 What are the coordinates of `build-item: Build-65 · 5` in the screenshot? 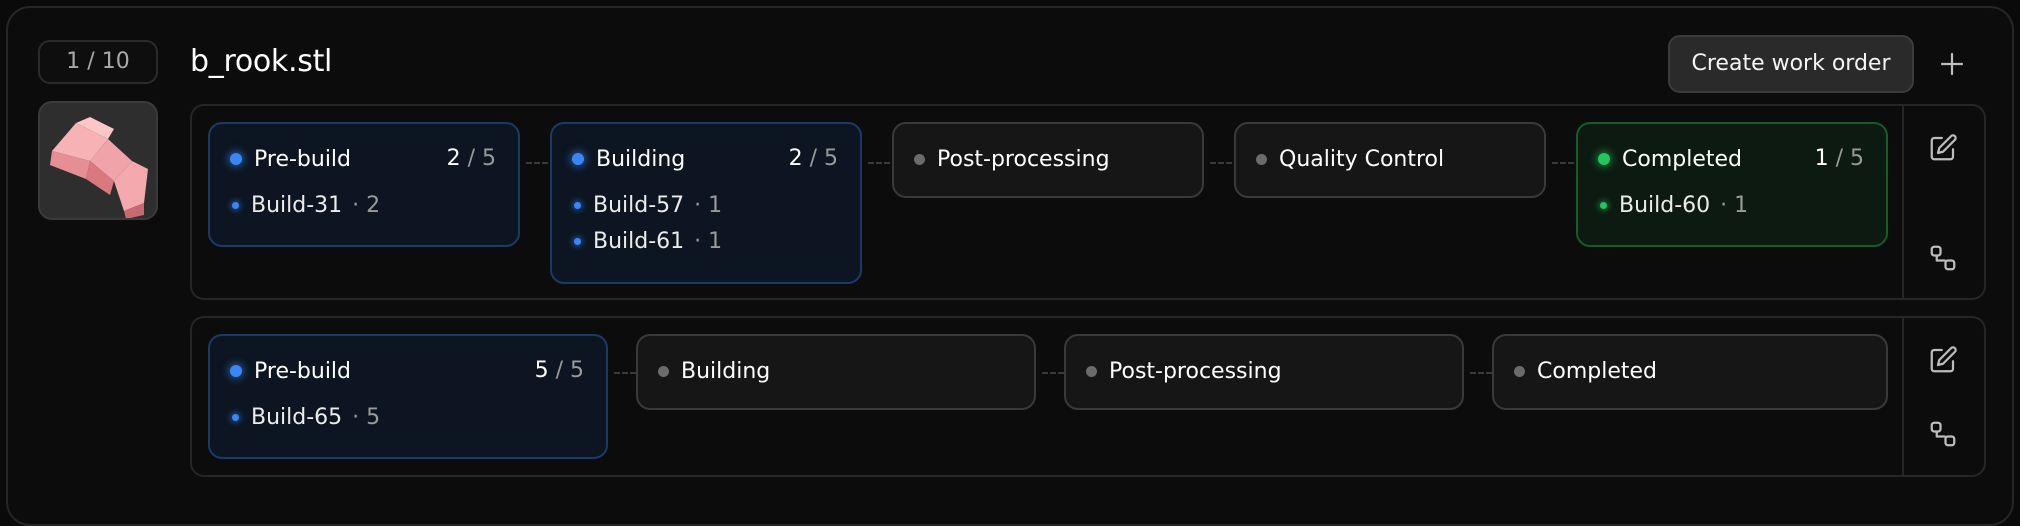 It's located at (305, 417).